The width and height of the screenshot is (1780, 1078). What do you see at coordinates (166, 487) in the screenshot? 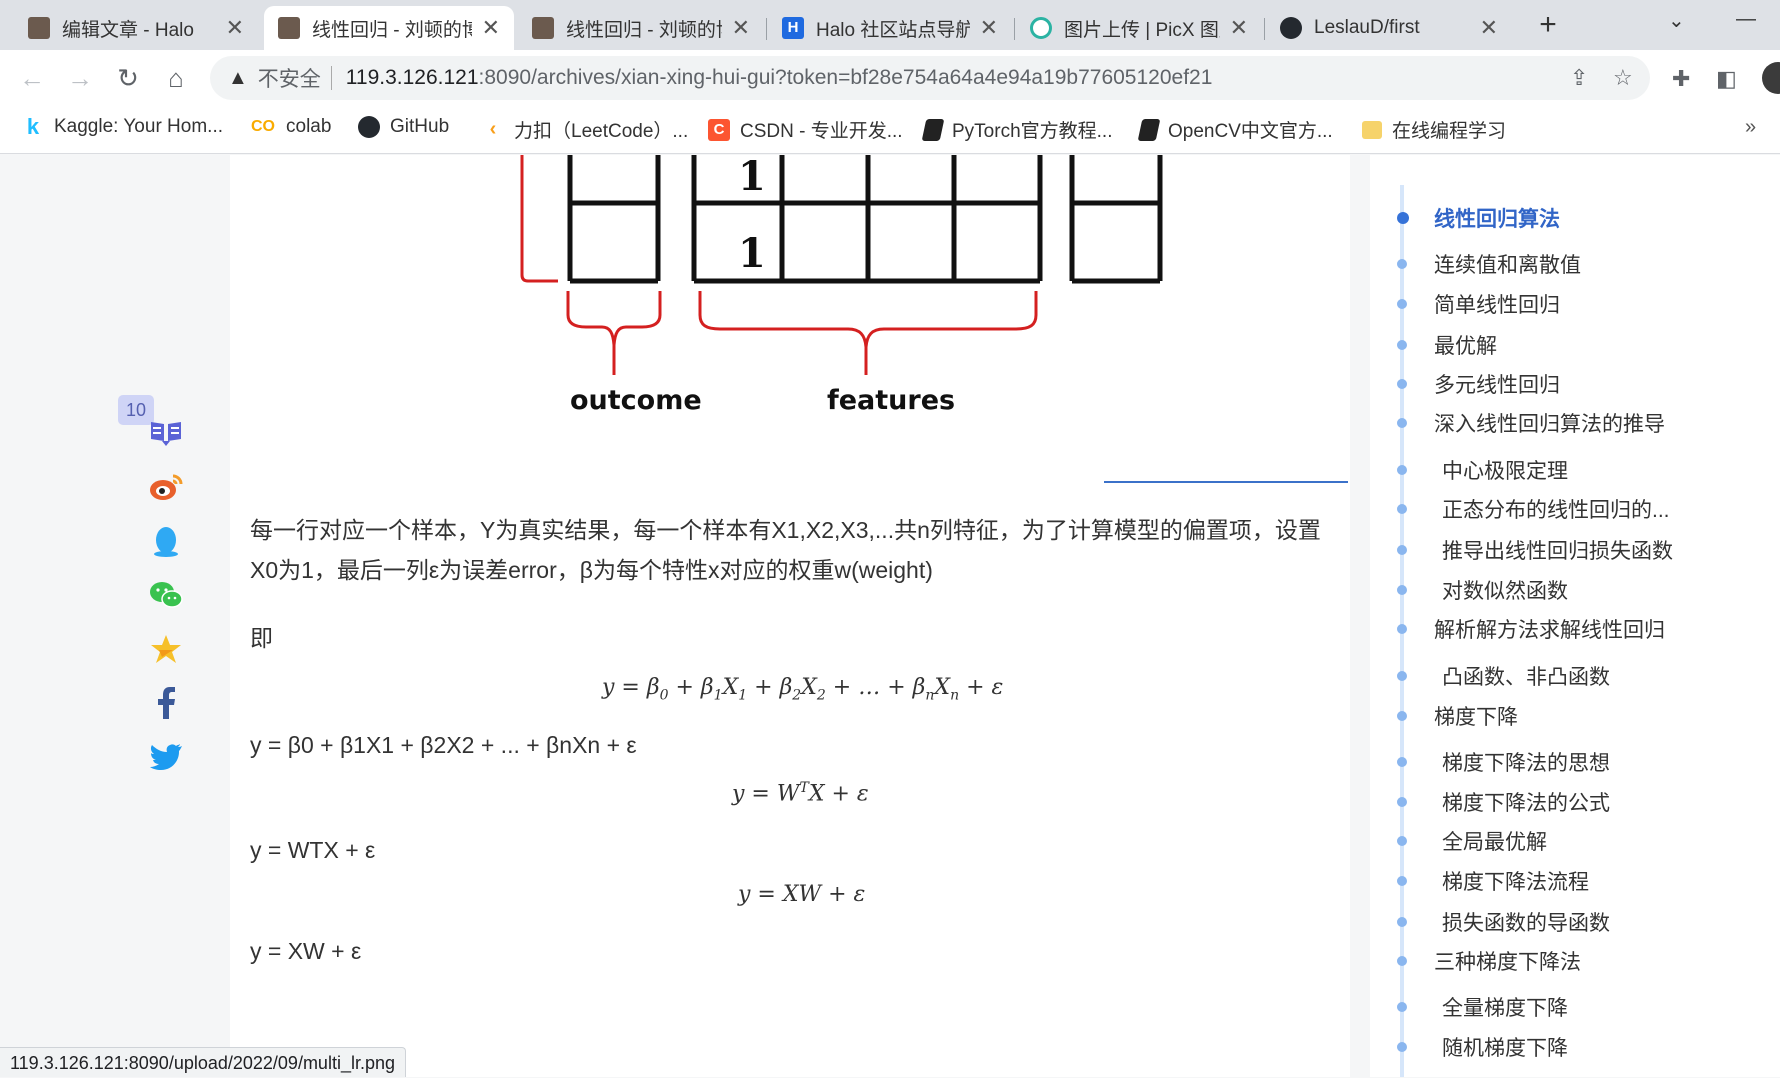
I see `weibo-icon` at bounding box center [166, 487].